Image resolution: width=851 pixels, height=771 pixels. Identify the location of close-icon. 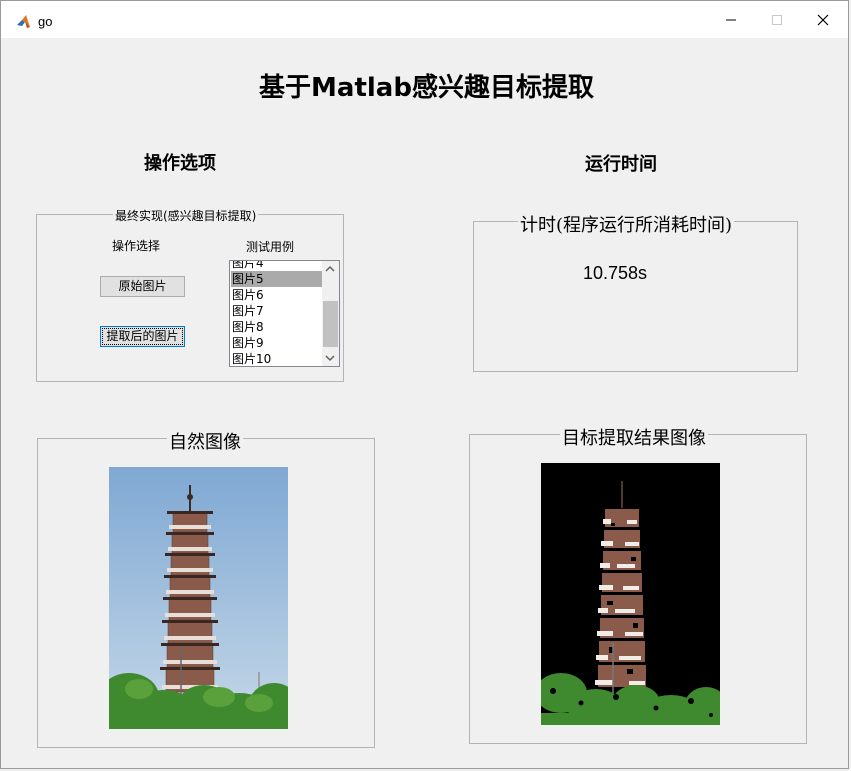
(823, 19).